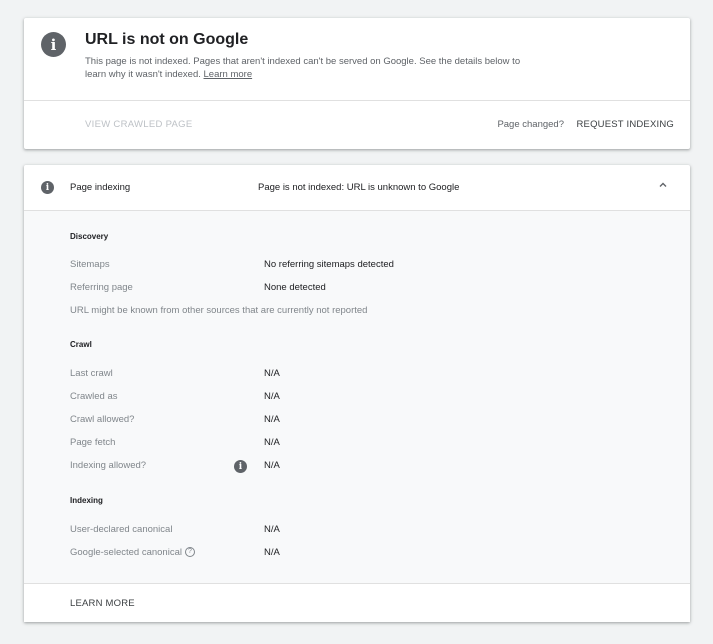 The width and height of the screenshot is (713, 644). Describe the element at coordinates (228, 74) in the screenshot. I see `learn-more-link: Learn more` at that location.